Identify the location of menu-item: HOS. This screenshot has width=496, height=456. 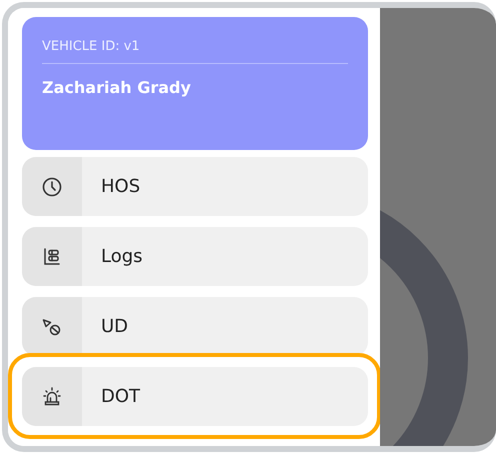
(195, 186).